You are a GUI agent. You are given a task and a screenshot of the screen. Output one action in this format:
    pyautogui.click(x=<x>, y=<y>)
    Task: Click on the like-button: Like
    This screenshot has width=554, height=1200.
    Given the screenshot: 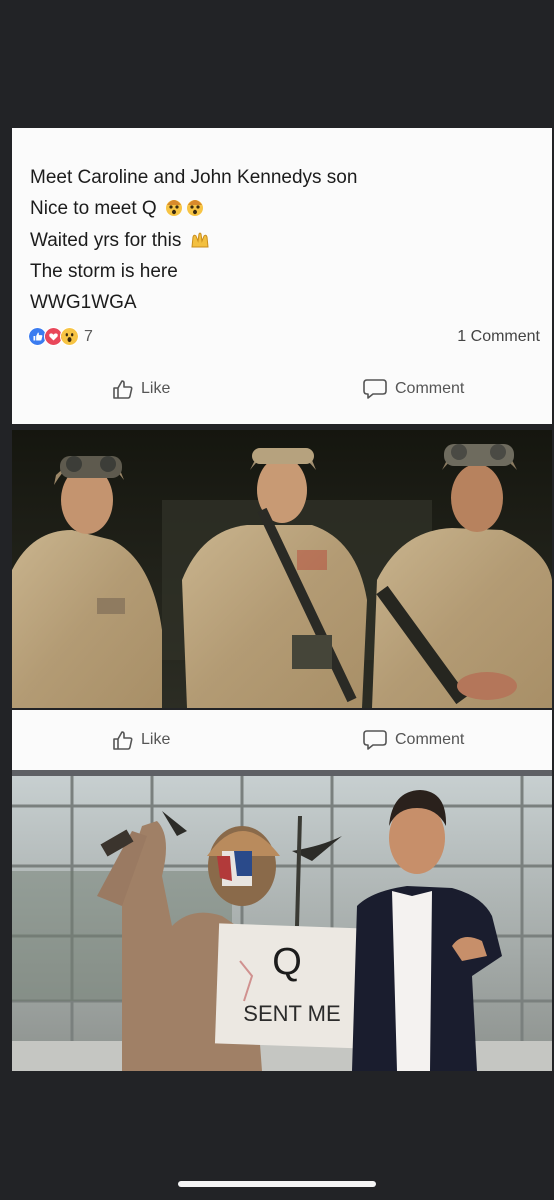 What is the action you would take?
    pyautogui.click(x=141, y=389)
    